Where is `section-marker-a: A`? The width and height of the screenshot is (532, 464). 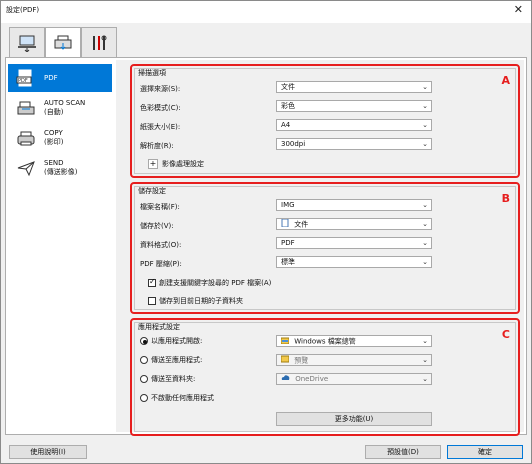 section-marker-a: A is located at coordinates (505, 80).